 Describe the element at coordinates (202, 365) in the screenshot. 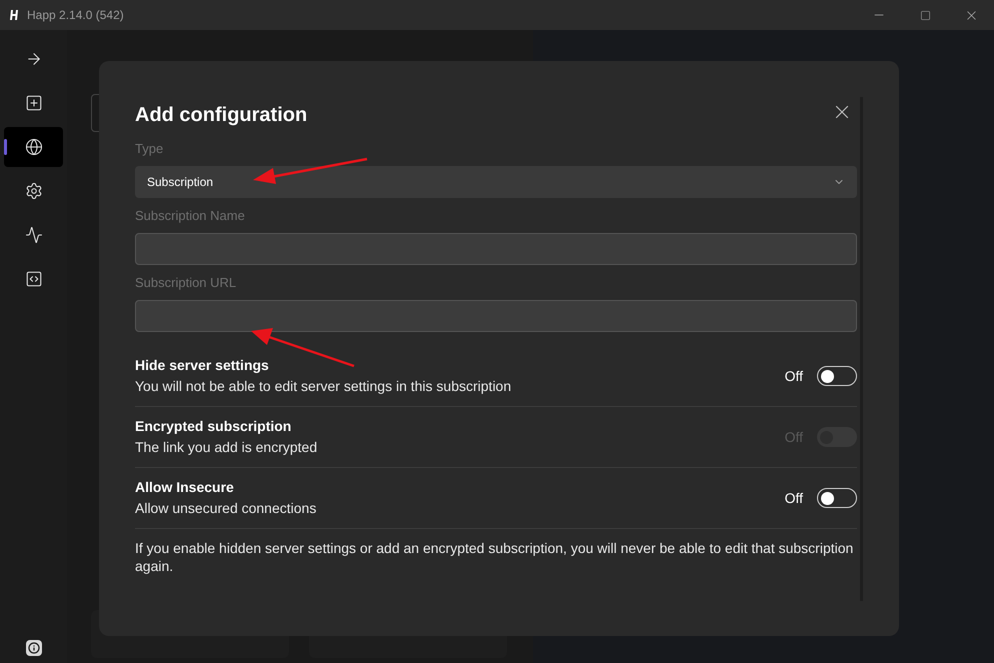

I see `setting-title: Hide server settings` at that location.